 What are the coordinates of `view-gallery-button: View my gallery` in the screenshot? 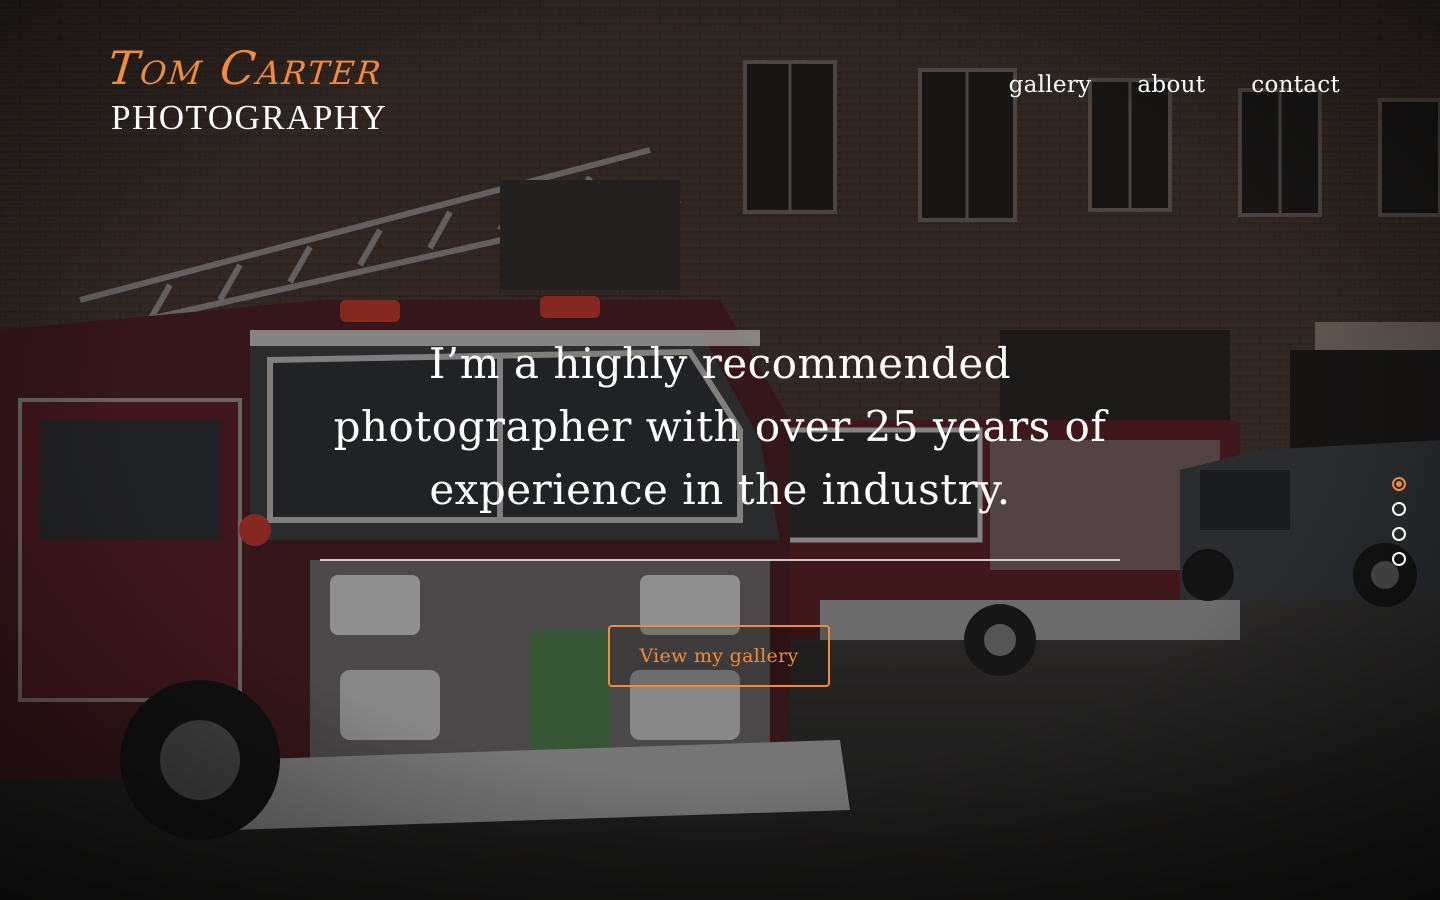 It's located at (719, 656).